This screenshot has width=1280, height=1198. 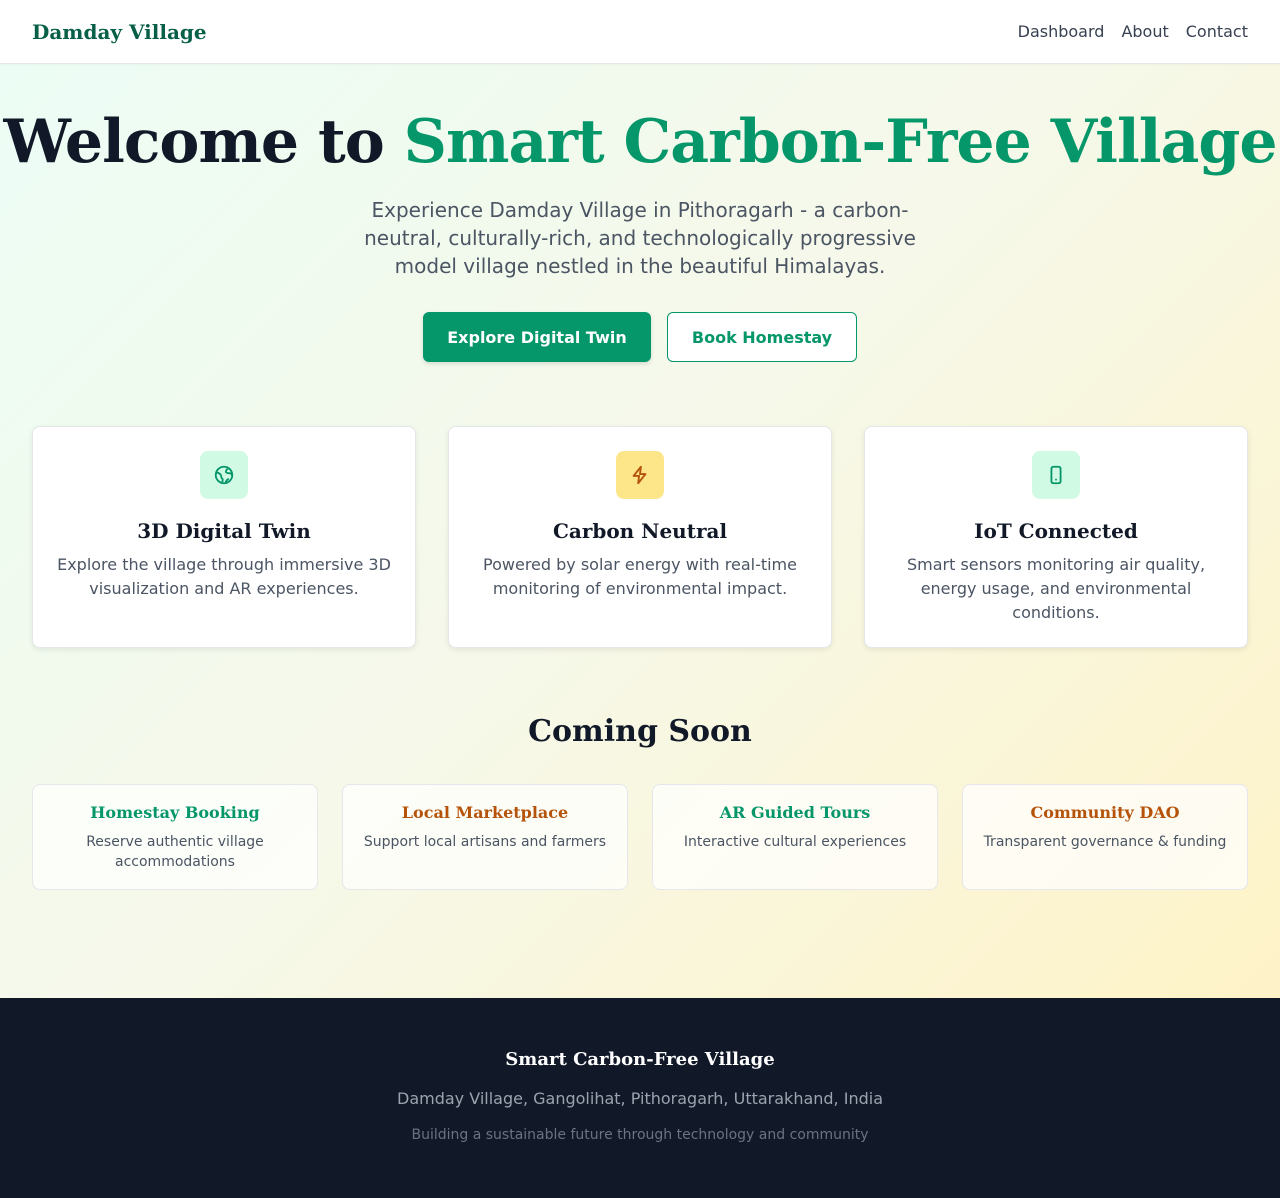 I want to click on lightning-icon, so click(x=640, y=475).